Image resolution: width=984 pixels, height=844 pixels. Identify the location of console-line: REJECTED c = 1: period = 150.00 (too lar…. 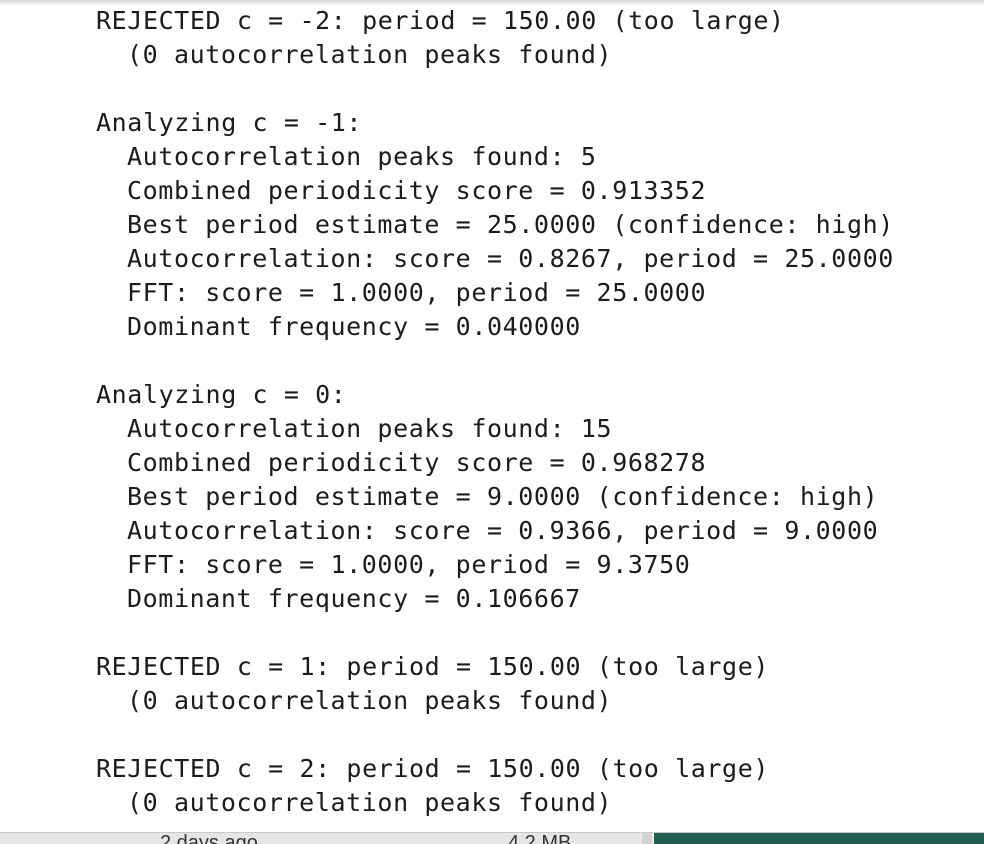
(433, 666).